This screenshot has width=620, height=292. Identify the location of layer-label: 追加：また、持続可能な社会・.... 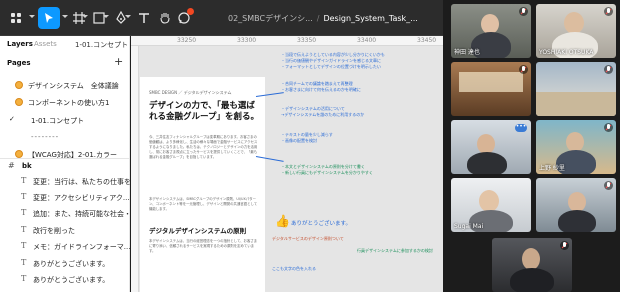
(81, 214).